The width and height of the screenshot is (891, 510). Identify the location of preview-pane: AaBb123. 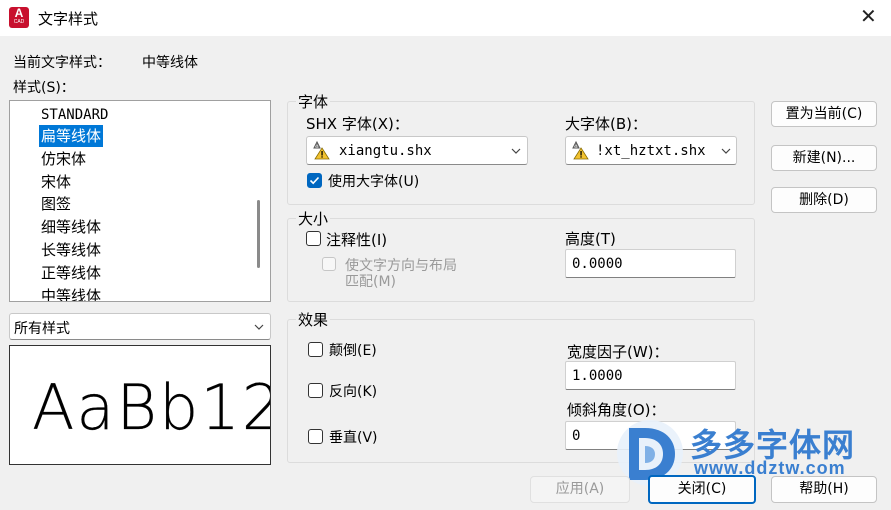
(140, 405).